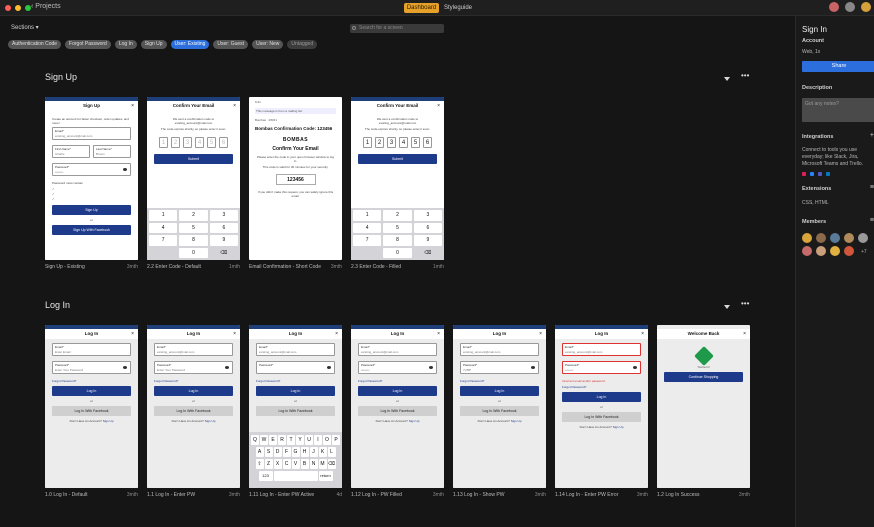  Describe the element at coordinates (163, 227) in the screenshot. I see `key: 4` at that location.